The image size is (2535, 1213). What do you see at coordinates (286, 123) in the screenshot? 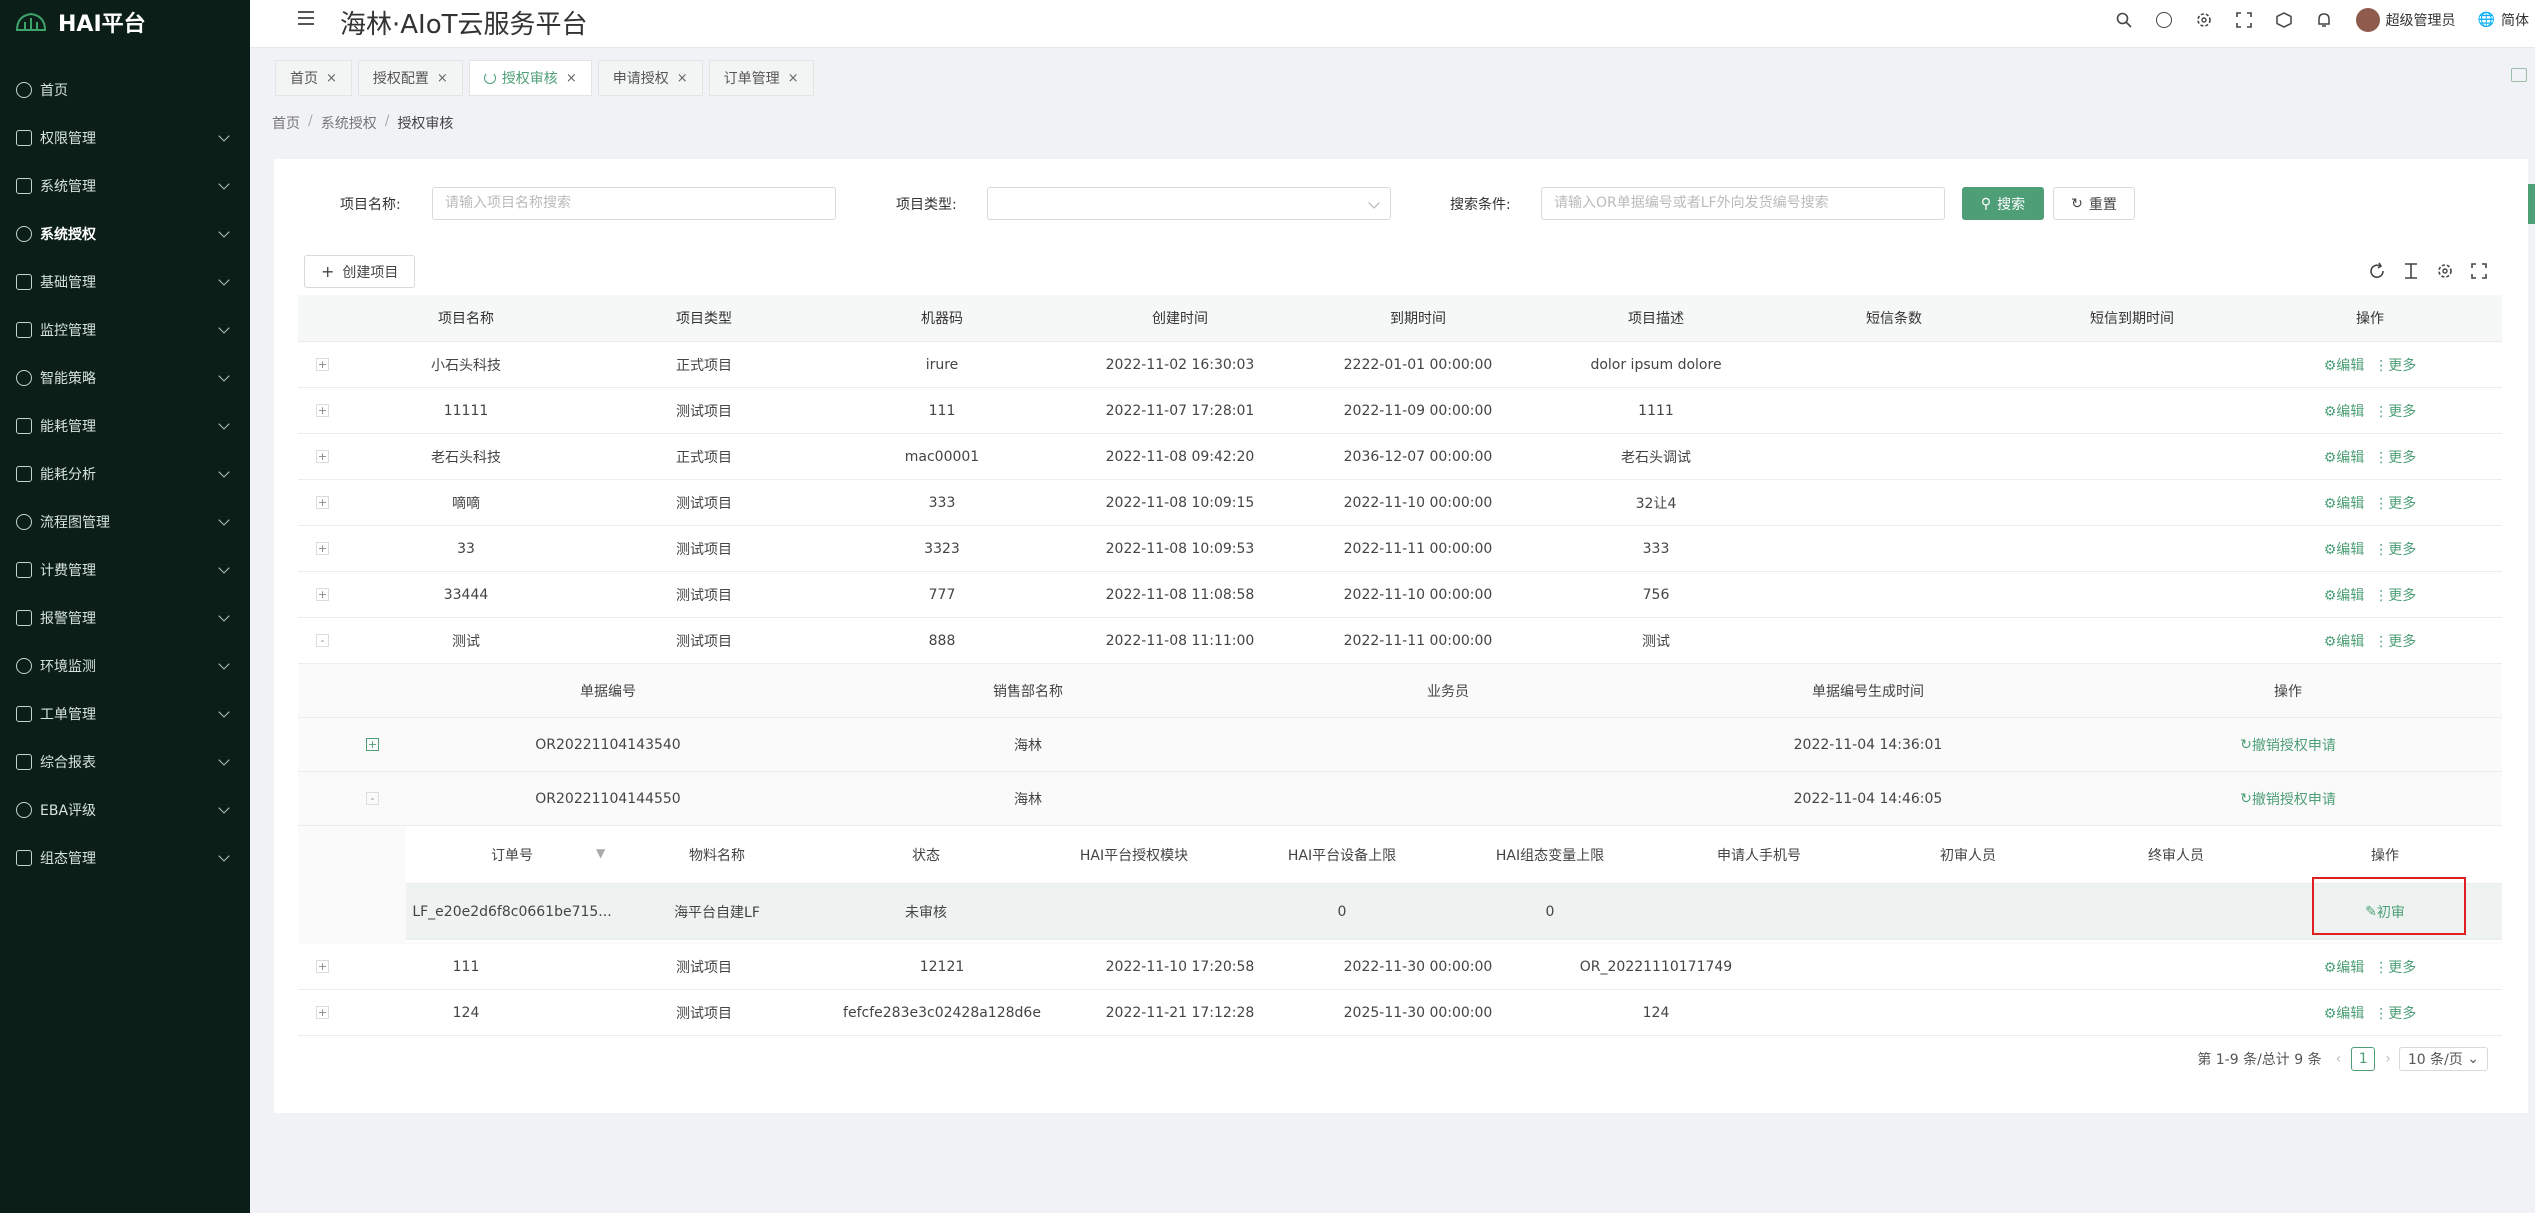
I see `breadcrumb-item: 首页` at bounding box center [286, 123].